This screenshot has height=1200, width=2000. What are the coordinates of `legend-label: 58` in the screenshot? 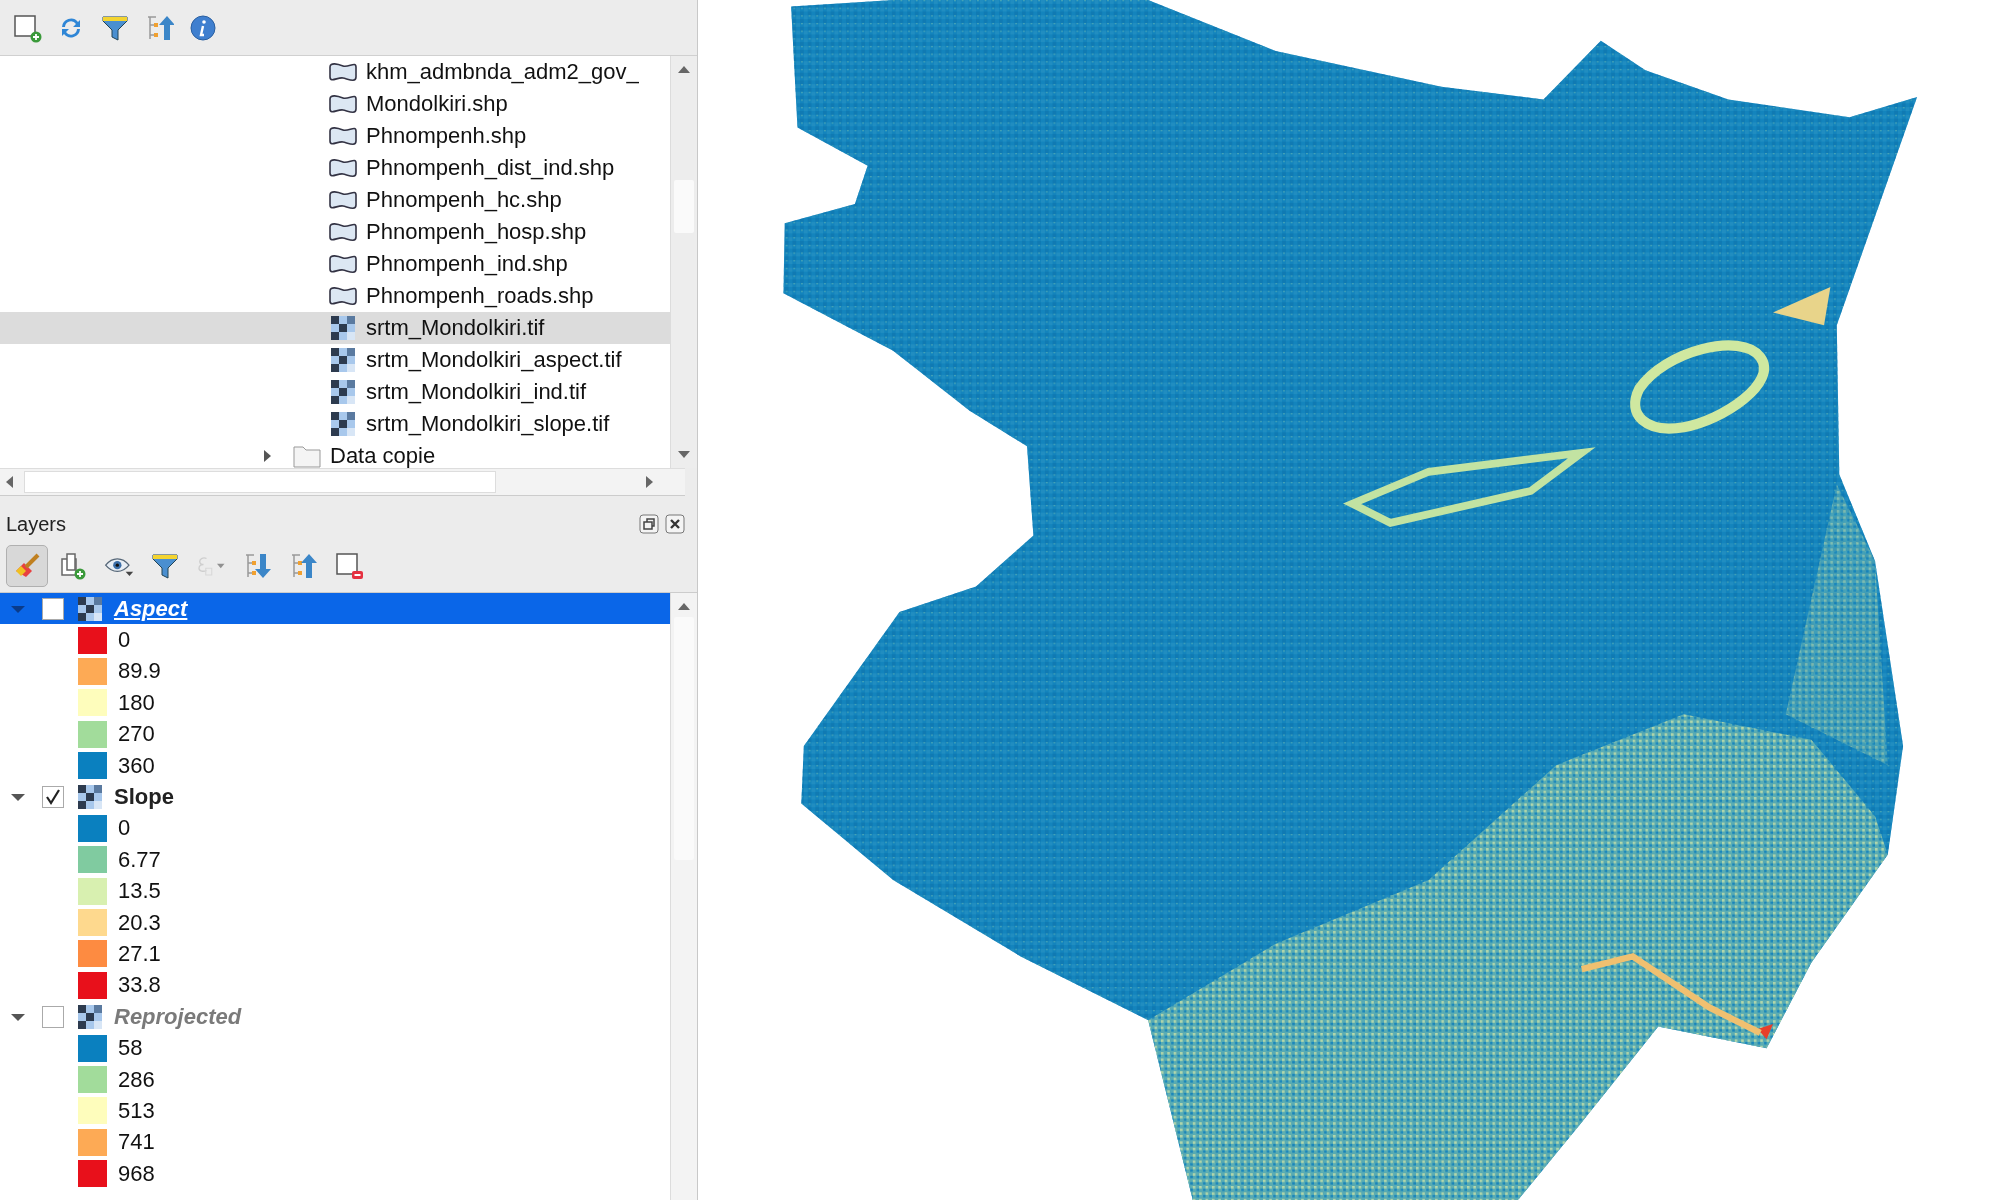 It's located at (130, 1048).